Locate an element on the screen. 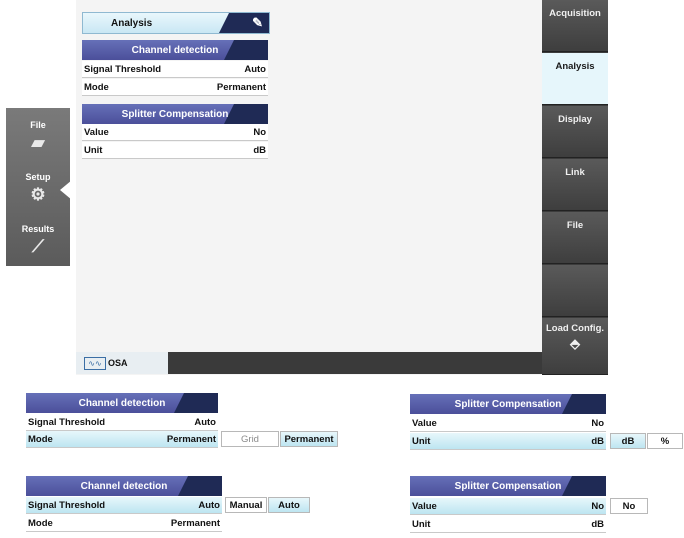 The height and width of the screenshot is (538, 684). folder-icon: ▰ is located at coordinates (38, 142).